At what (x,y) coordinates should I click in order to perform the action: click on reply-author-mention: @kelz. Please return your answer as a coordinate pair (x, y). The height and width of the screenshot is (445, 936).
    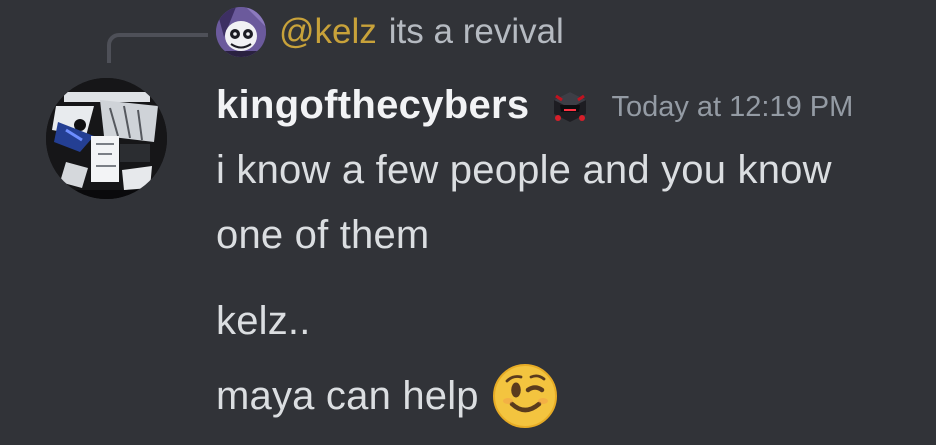
    Looking at the image, I should click on (328, 32).